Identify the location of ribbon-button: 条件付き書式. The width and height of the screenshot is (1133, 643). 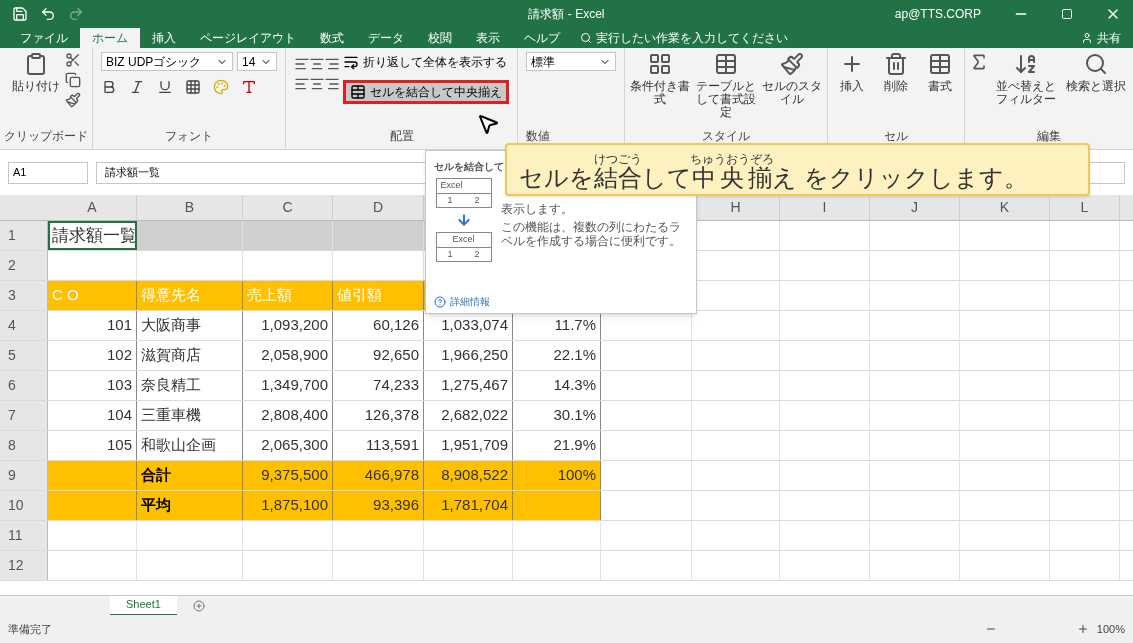
(660, 85).